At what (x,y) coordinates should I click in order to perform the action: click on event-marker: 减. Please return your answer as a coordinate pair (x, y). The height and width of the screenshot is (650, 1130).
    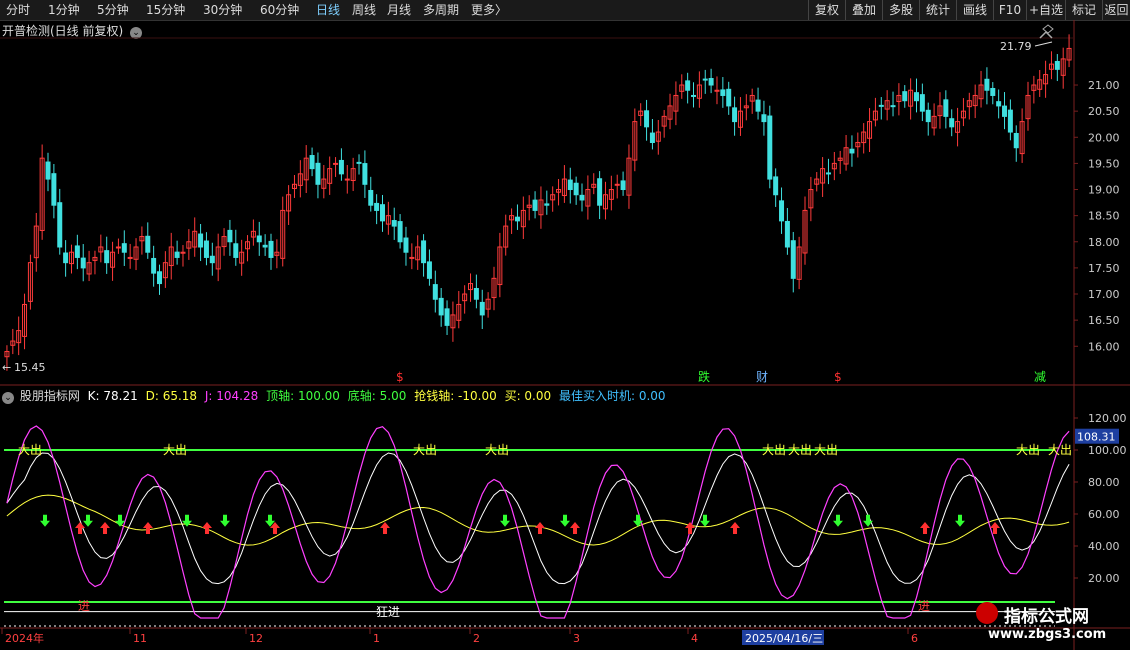
    Looking at the image, I should click on (1040, 377).